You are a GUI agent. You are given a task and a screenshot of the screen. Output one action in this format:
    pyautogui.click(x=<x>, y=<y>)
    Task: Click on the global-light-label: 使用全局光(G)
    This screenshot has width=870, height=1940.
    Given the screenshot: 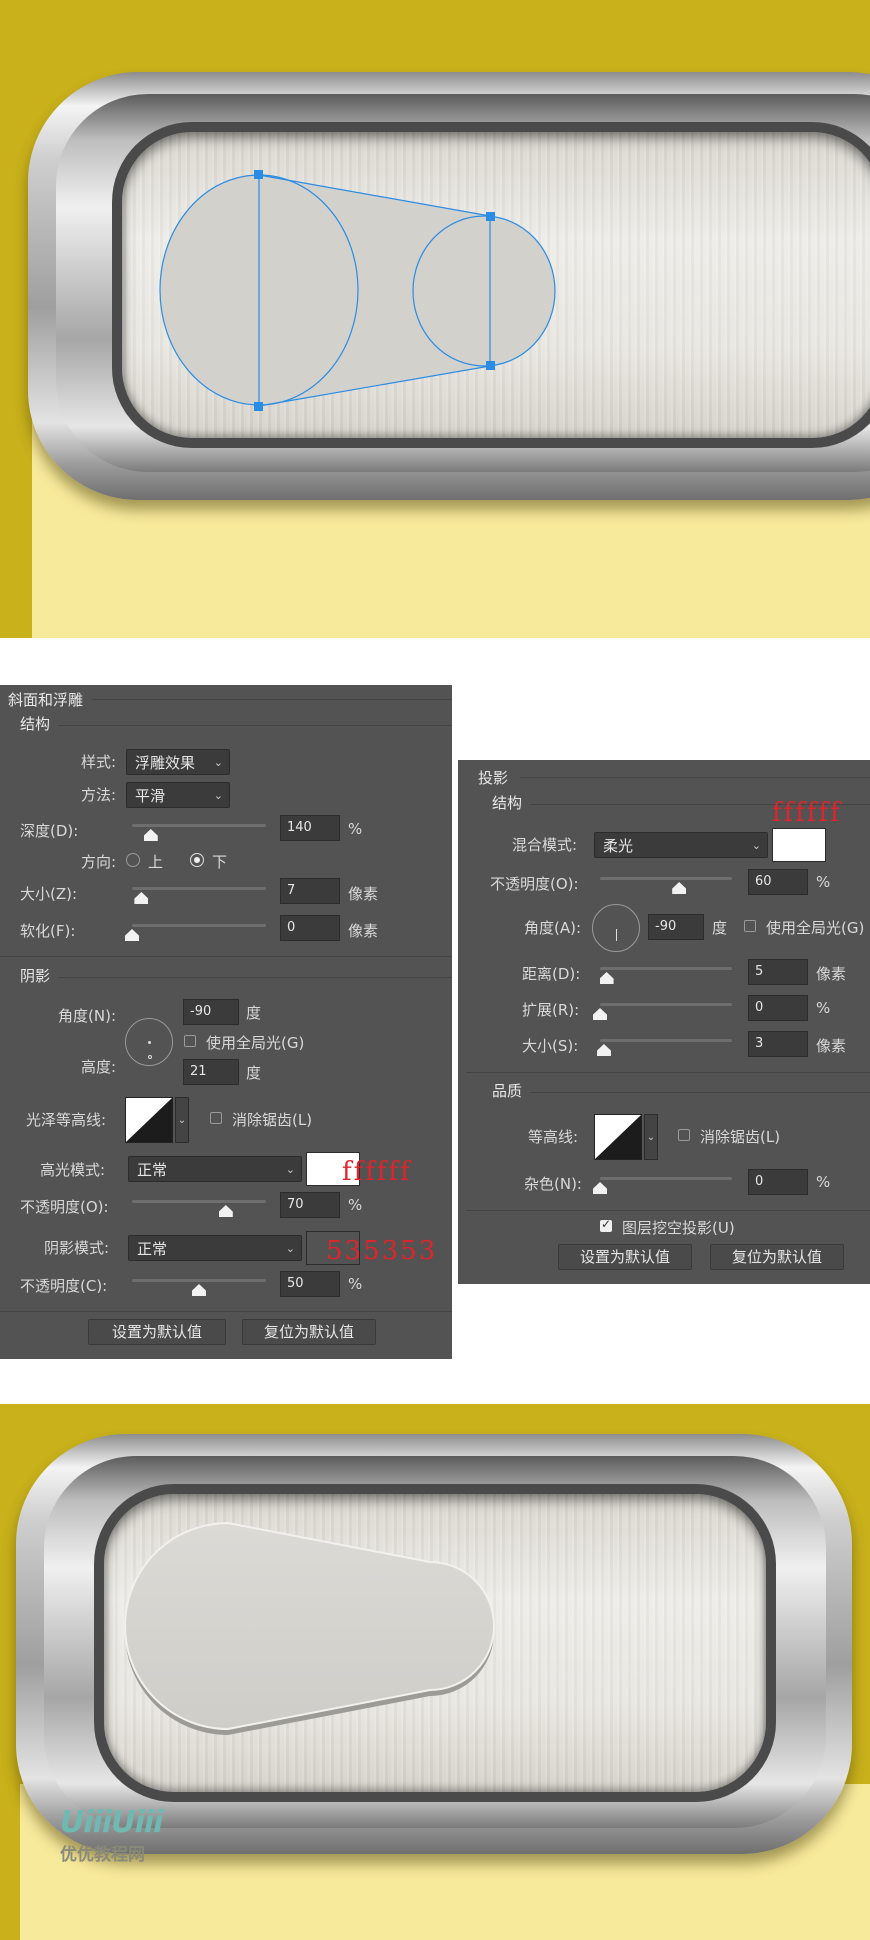 What is the action you would take?
    pyautogui.click(x=815, y=928)
    